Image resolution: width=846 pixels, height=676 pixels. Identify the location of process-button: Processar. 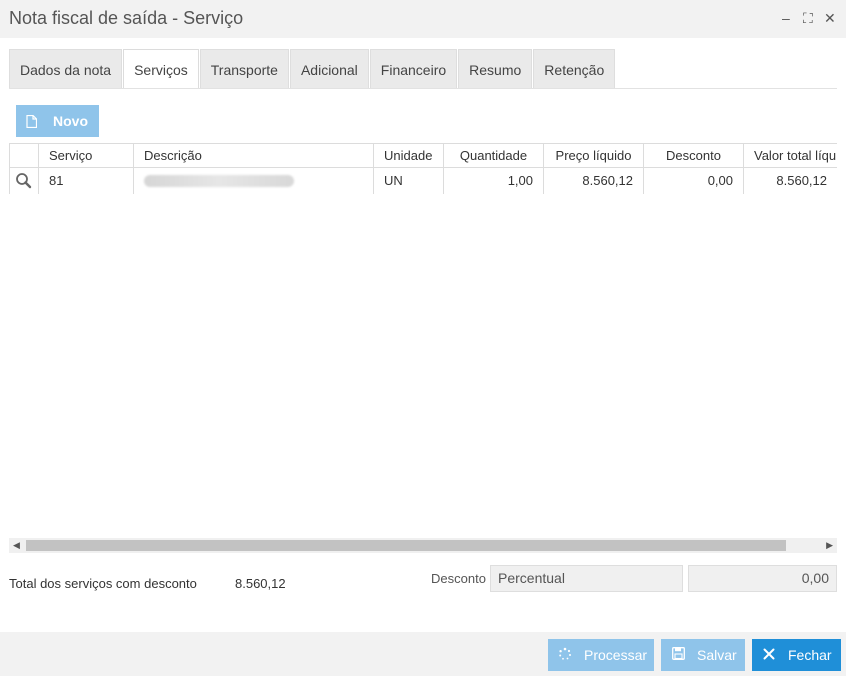
(601, 655).